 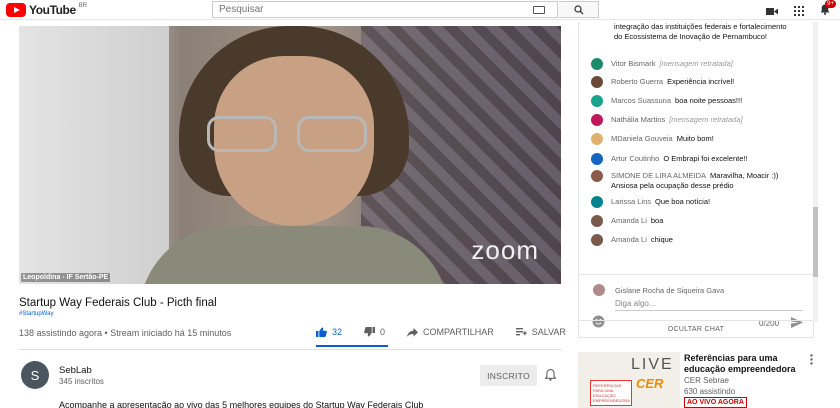 I want to click on chat-message: Amanda Li boa, so click(x=697, y=221).